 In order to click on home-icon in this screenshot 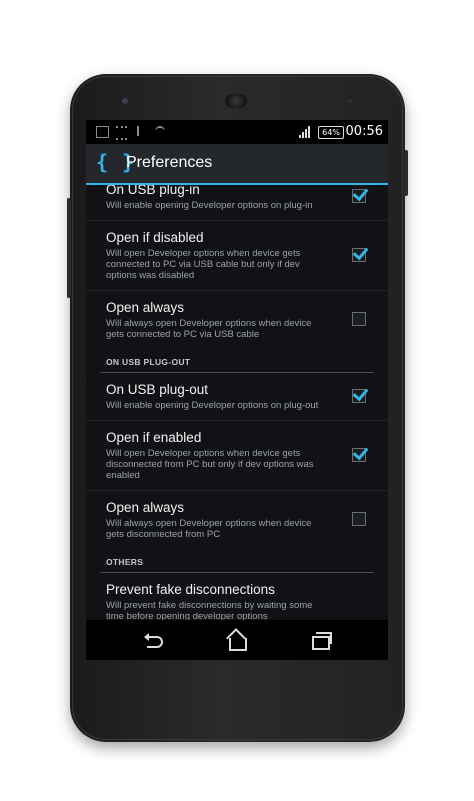, I will do `click(237, 640)`.